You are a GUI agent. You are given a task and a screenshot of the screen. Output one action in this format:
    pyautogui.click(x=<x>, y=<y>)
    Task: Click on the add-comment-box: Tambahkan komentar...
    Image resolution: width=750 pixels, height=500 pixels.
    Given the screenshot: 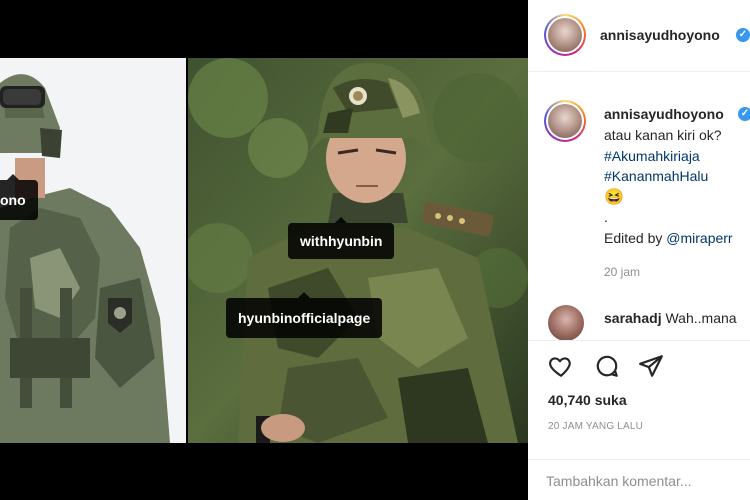 What is the action you would take?
    pyautogui.click(x=639, y=479)
    